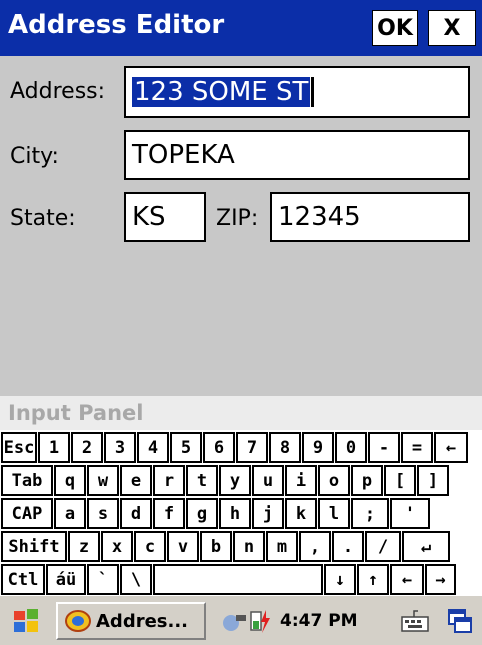 The image size is (482, 645). Describe the element at coordinates (149, 217) in the screenshot. I see `state-value: KS` at that location.